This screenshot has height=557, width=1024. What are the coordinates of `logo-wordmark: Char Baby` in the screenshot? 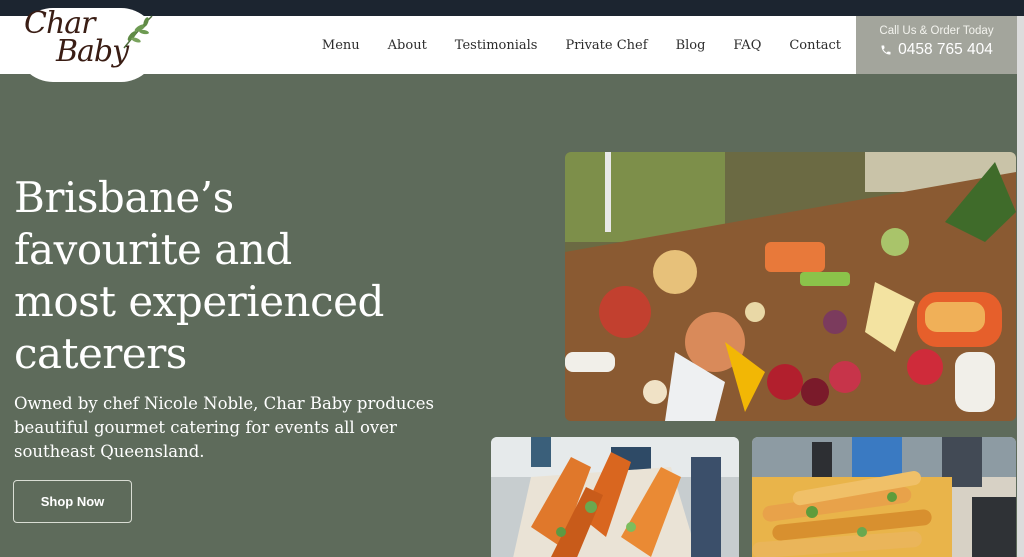 It's located at (76, 39).